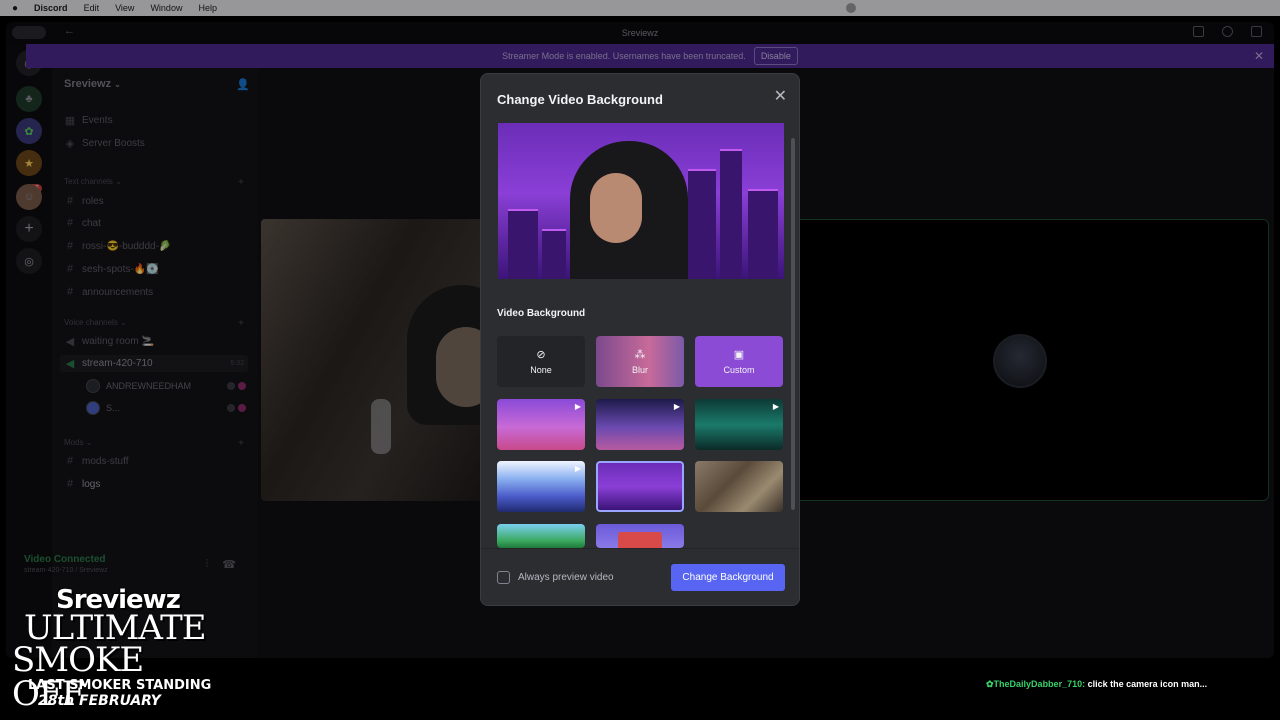 This screenshot has width=1280, height=720. I want to click on preview-checkbox, so click(503, 577).